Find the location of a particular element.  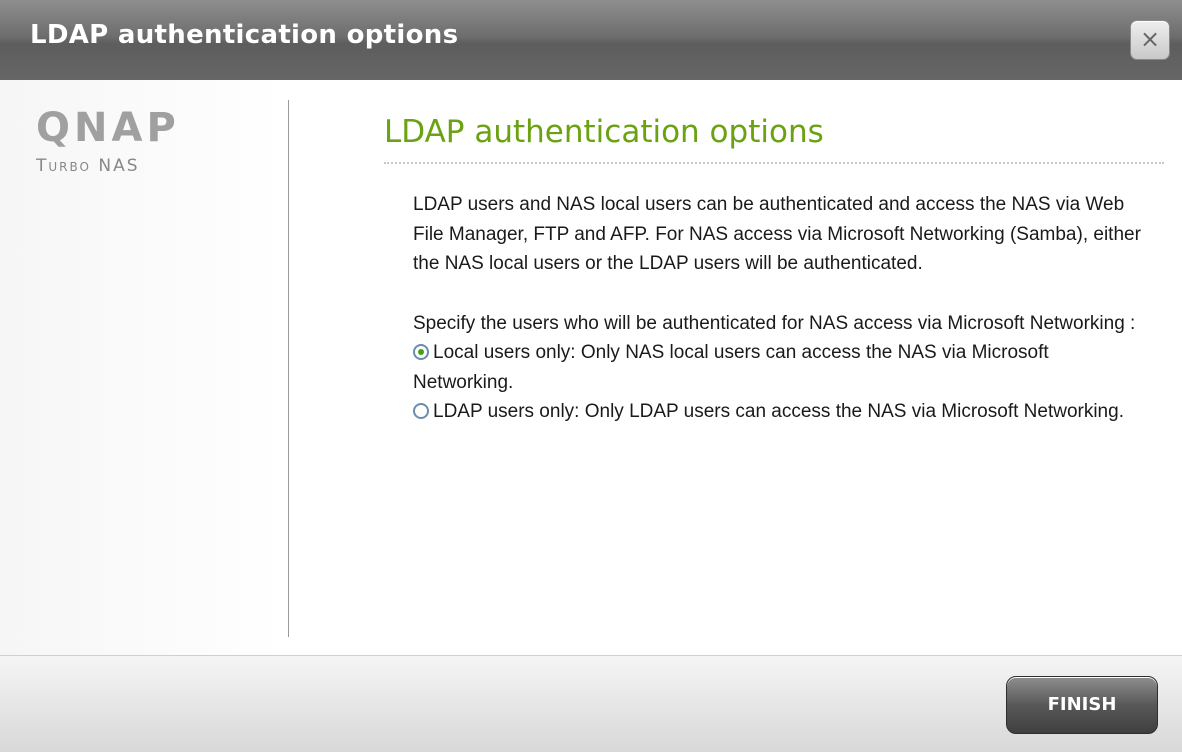

close-icon: × is located at coordinates (1150, 39).